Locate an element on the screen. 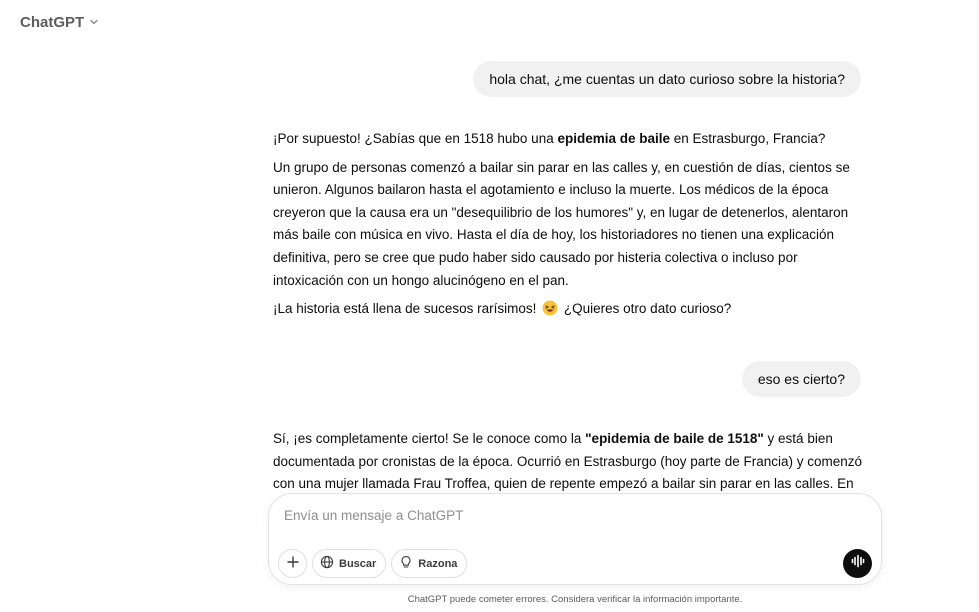 The width and height of the screenshot is (979, 612). composer-toolbar: Buscar Razona is located at coordinates (373, 563).